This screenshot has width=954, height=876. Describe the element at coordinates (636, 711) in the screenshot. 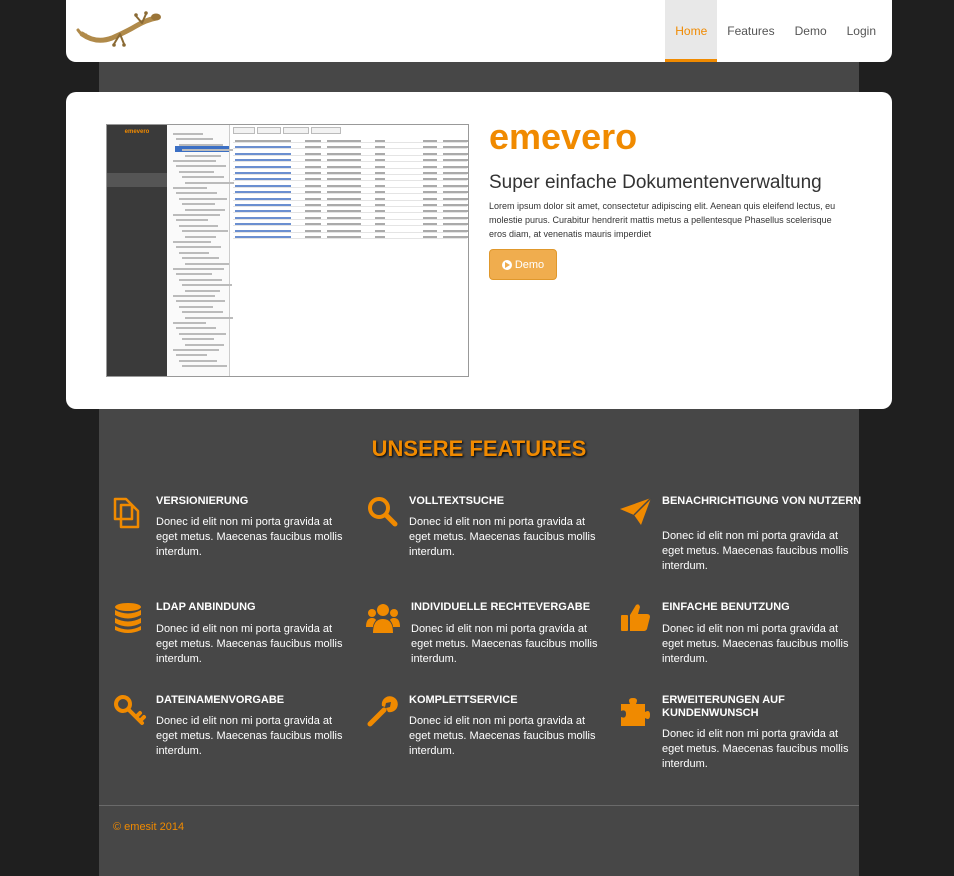

I see `puzzle-icon` at that location.